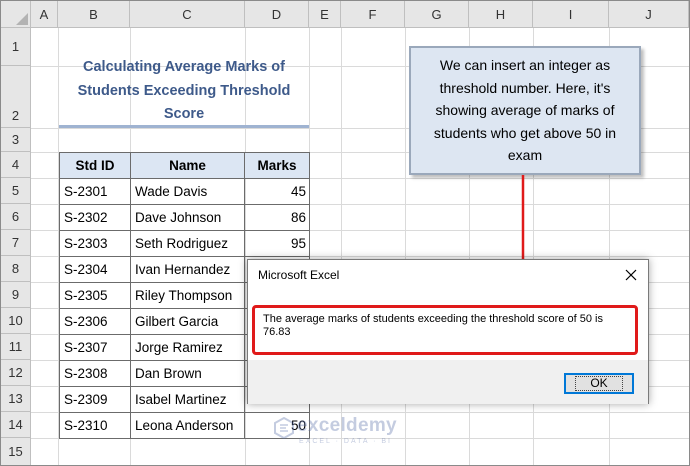  I want to click on cell-std-id: S-2301, so click(95, 191).